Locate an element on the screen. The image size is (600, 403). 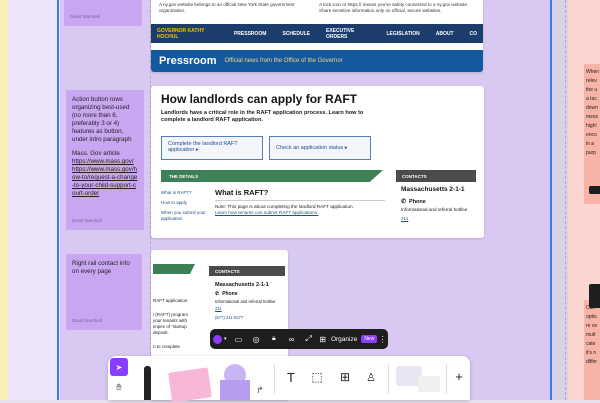
color-picker: ▾ is located at coordinates (220, 339).